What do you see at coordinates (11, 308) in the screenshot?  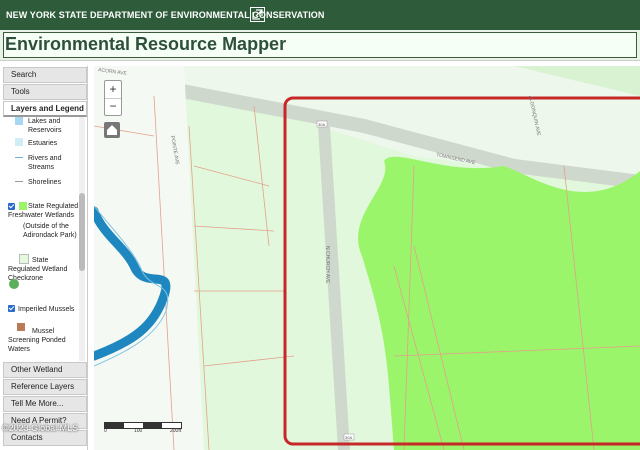 I see `mussels-checkbox` at bounding box center [11, 308].